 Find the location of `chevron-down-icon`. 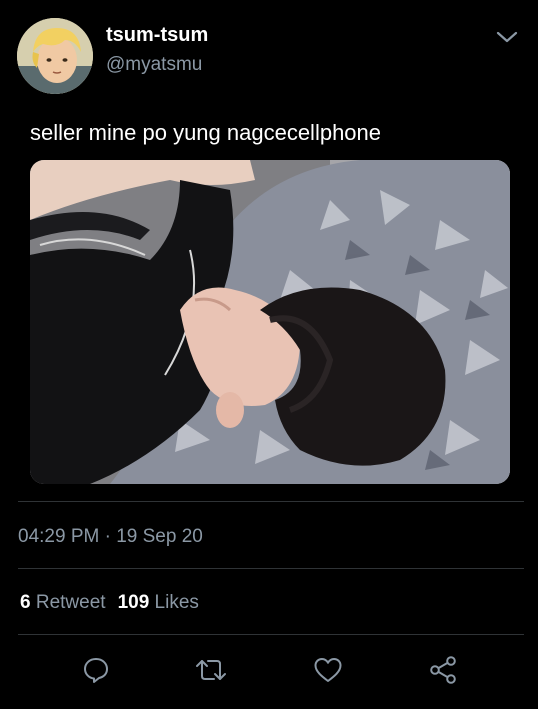

chevron-down-icon is located at coordinates (507, 37).